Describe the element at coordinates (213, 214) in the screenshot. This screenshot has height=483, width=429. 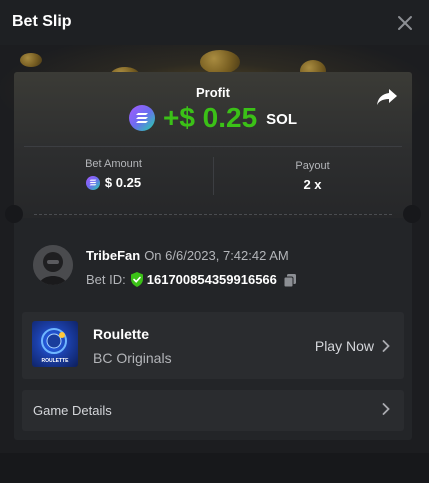
I see `ticket-divider` at that location.